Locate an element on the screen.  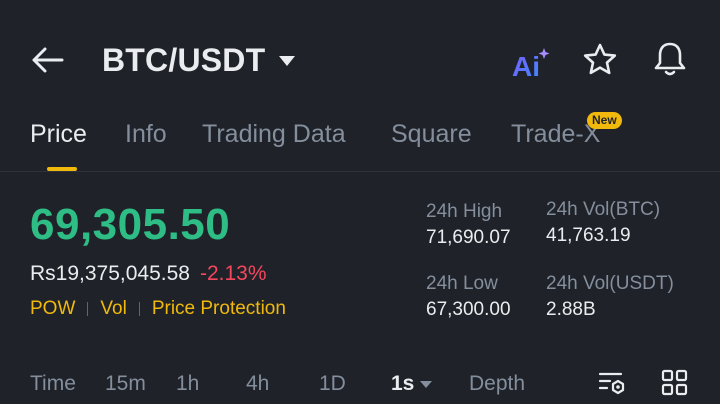
chart-settings-icon is located at coordinates (611, 383).